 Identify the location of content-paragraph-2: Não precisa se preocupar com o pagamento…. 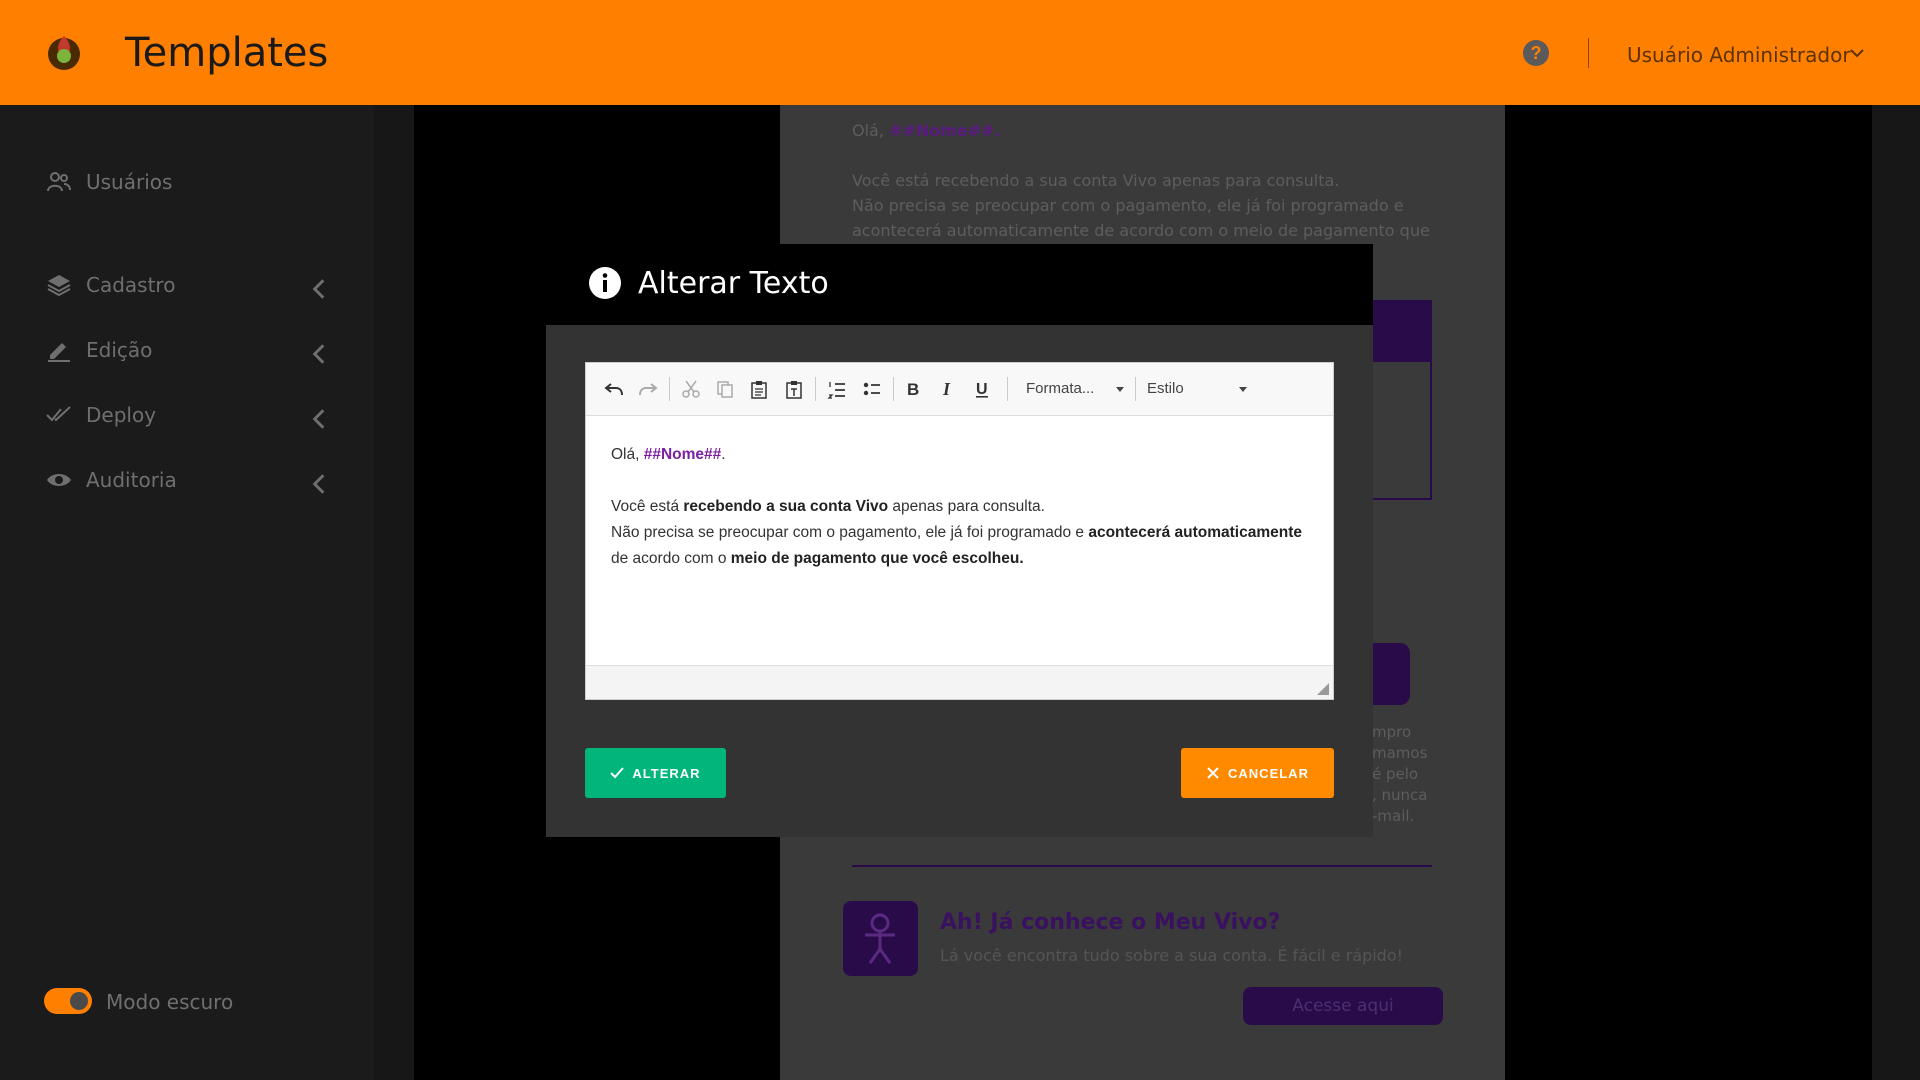
(956, 545).